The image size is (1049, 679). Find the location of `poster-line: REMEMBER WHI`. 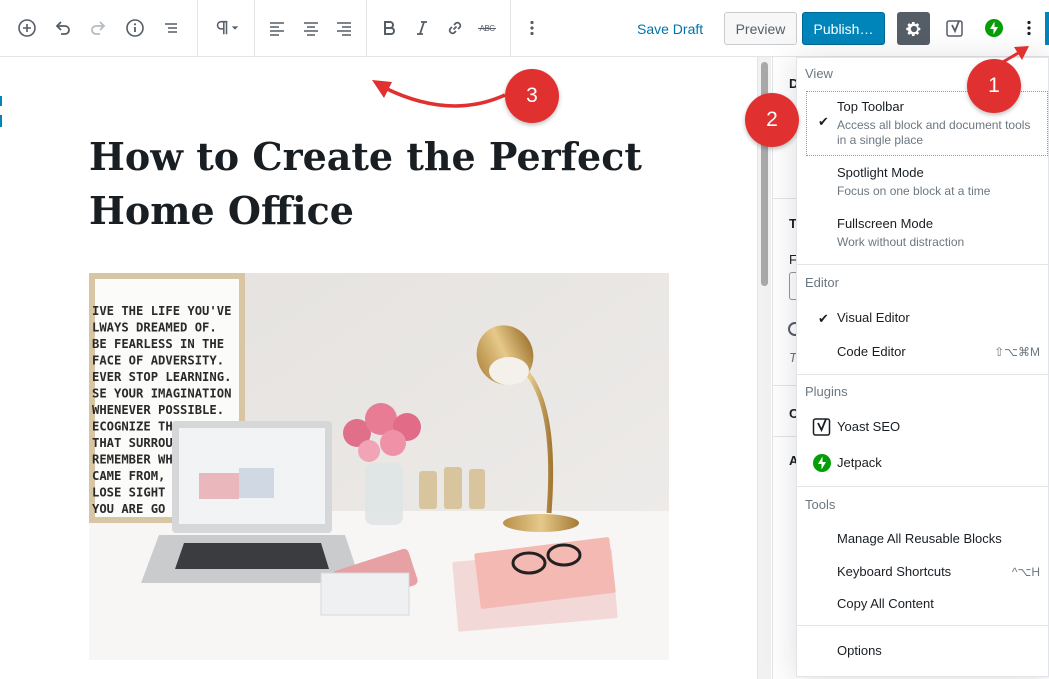

poster-line: REMEMBER WHI is located at coordinates (136, 460).